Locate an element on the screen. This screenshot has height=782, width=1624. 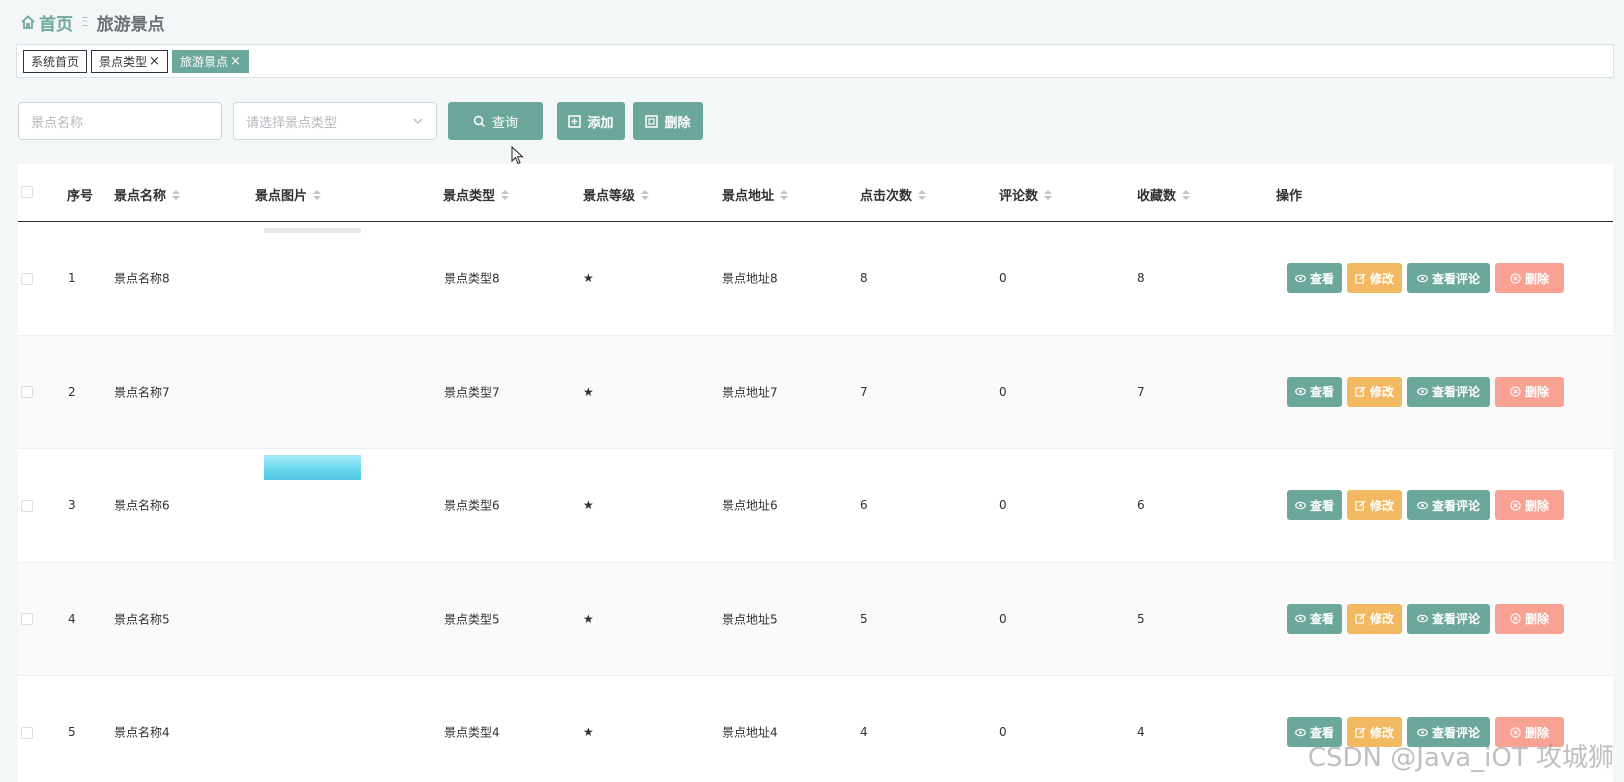
spot-type-select: 请选择景点类型 is located at coordinates (335, 121).